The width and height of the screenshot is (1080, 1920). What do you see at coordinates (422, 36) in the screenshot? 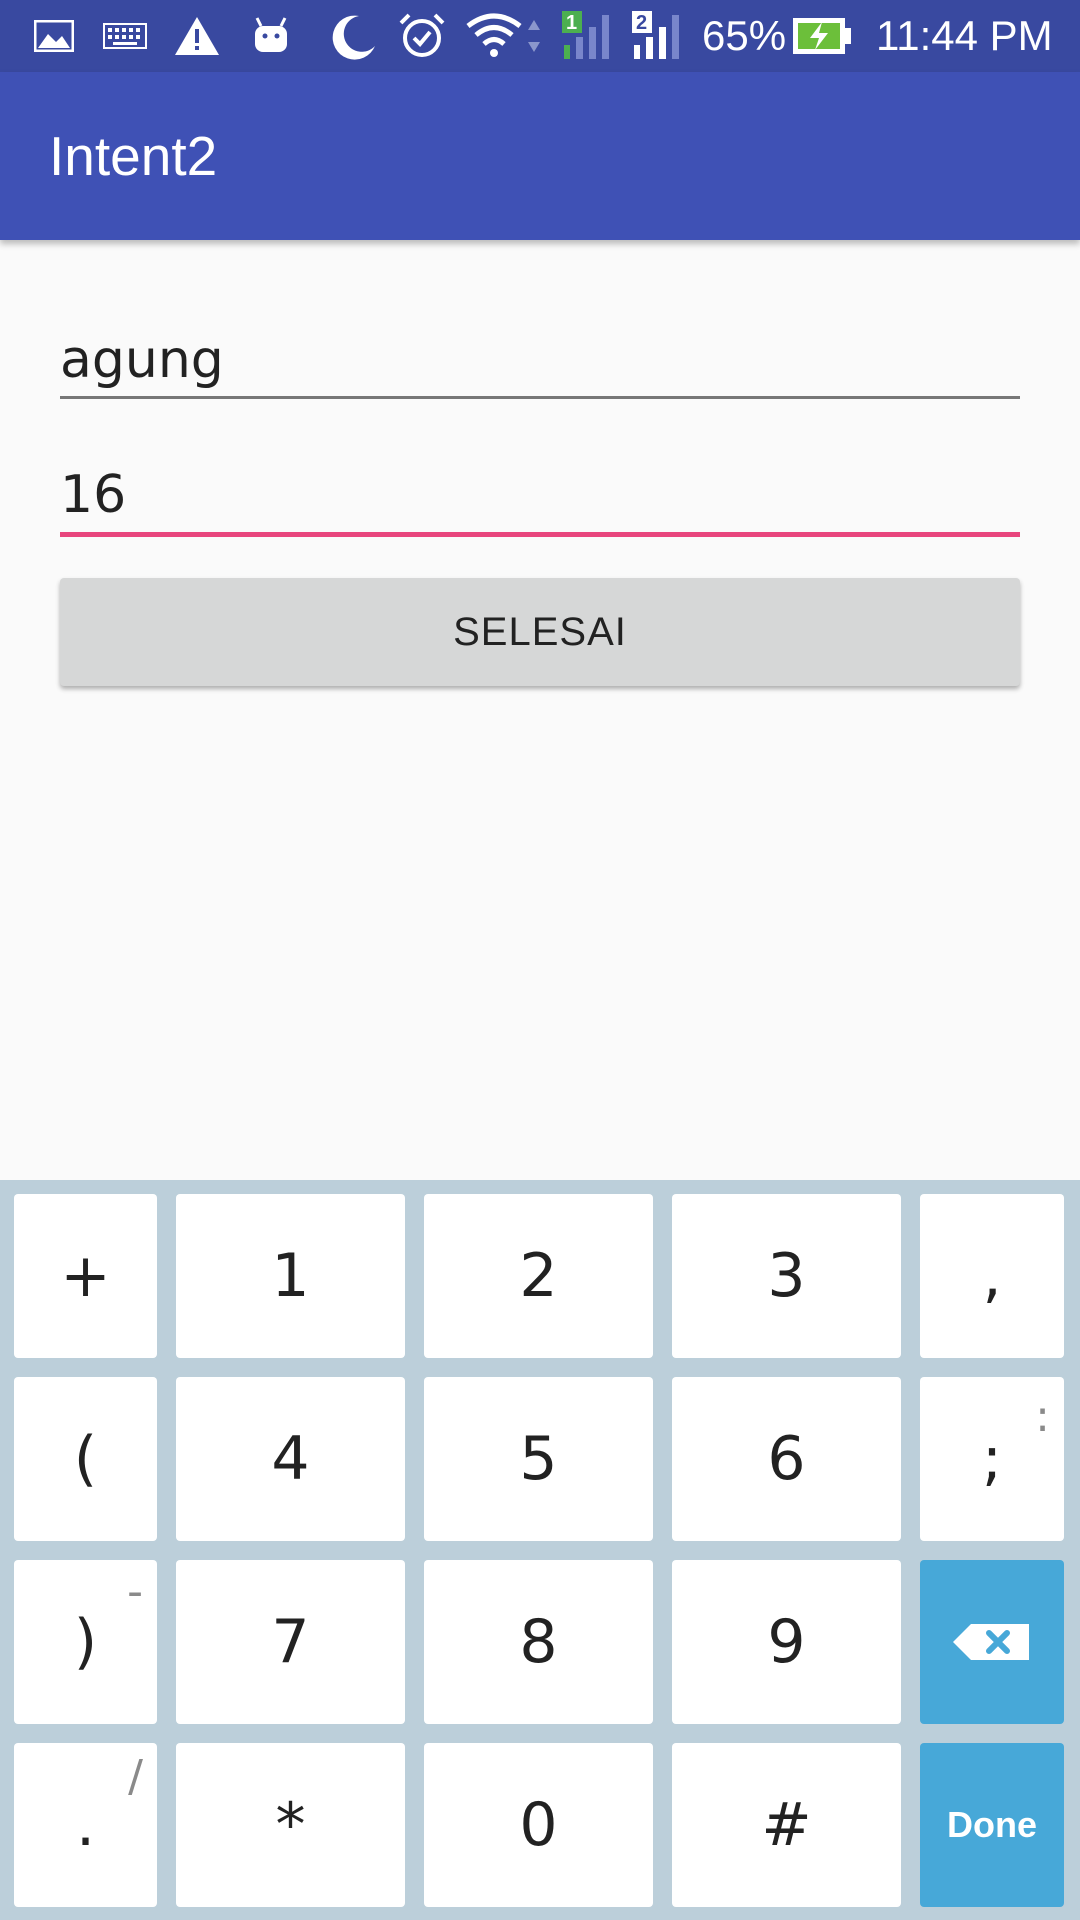
I see `alarm-icon` at bounding box center [422, 36].